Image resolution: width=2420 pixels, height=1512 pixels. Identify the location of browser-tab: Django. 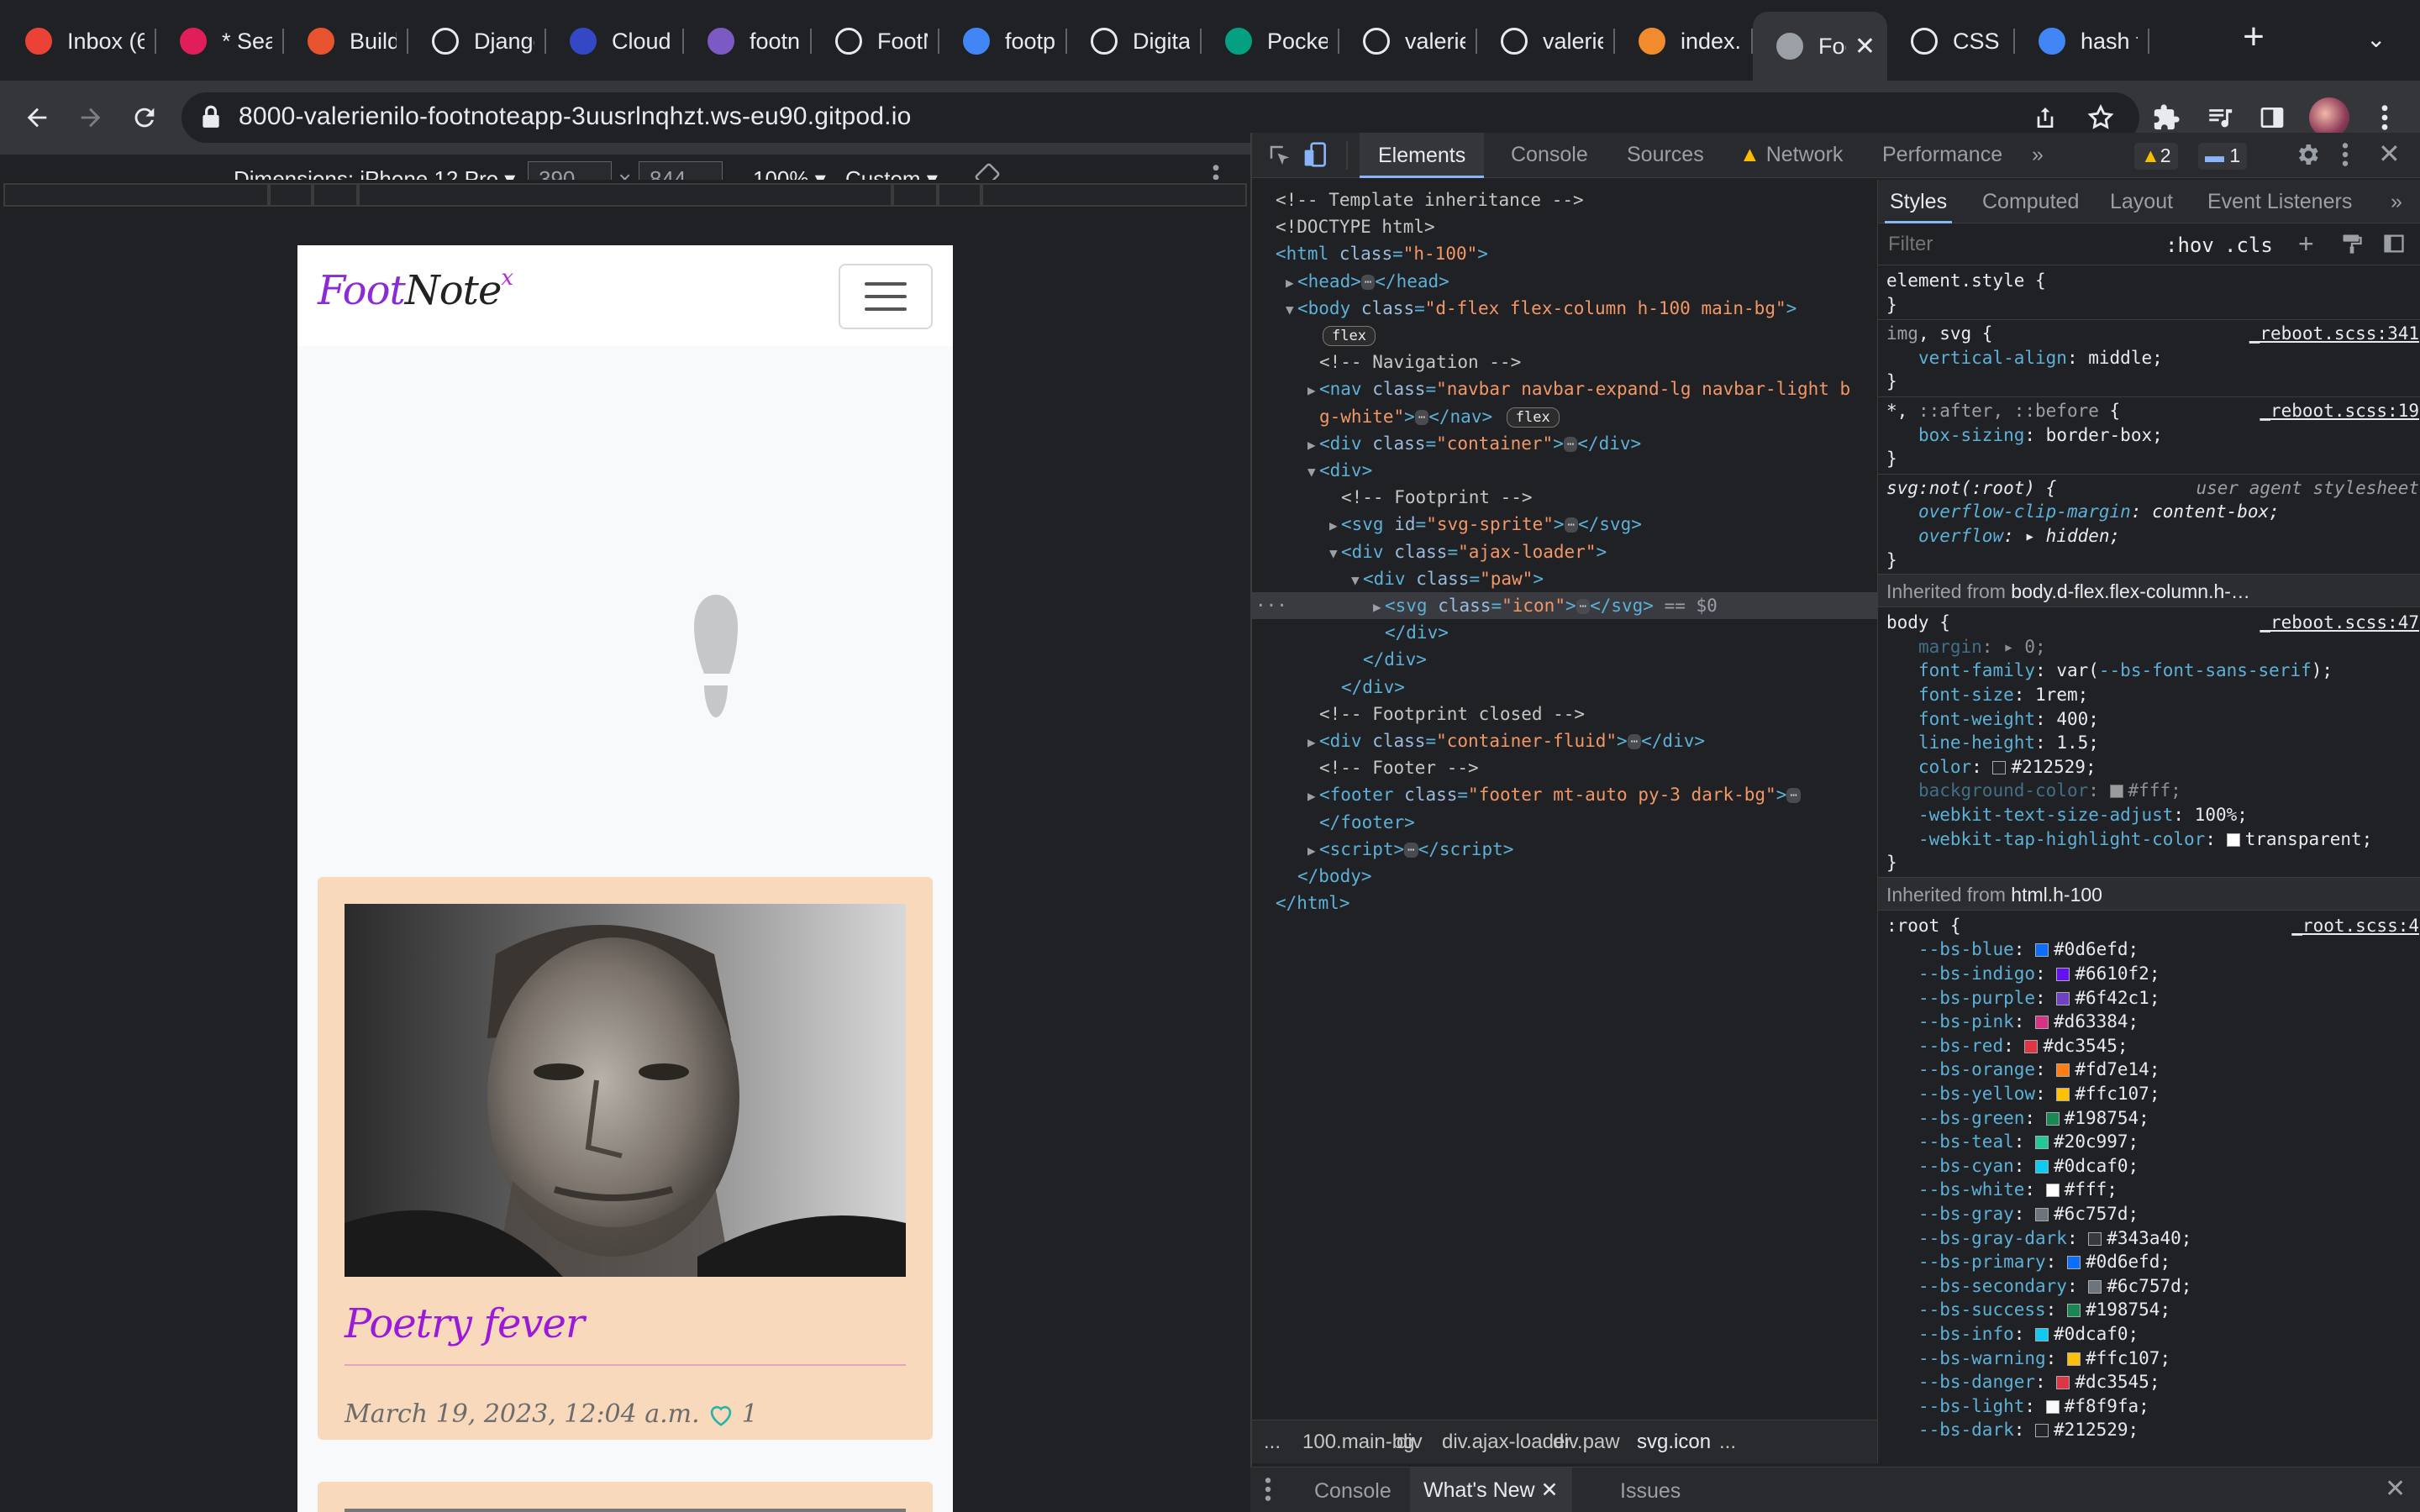
(477, 41).